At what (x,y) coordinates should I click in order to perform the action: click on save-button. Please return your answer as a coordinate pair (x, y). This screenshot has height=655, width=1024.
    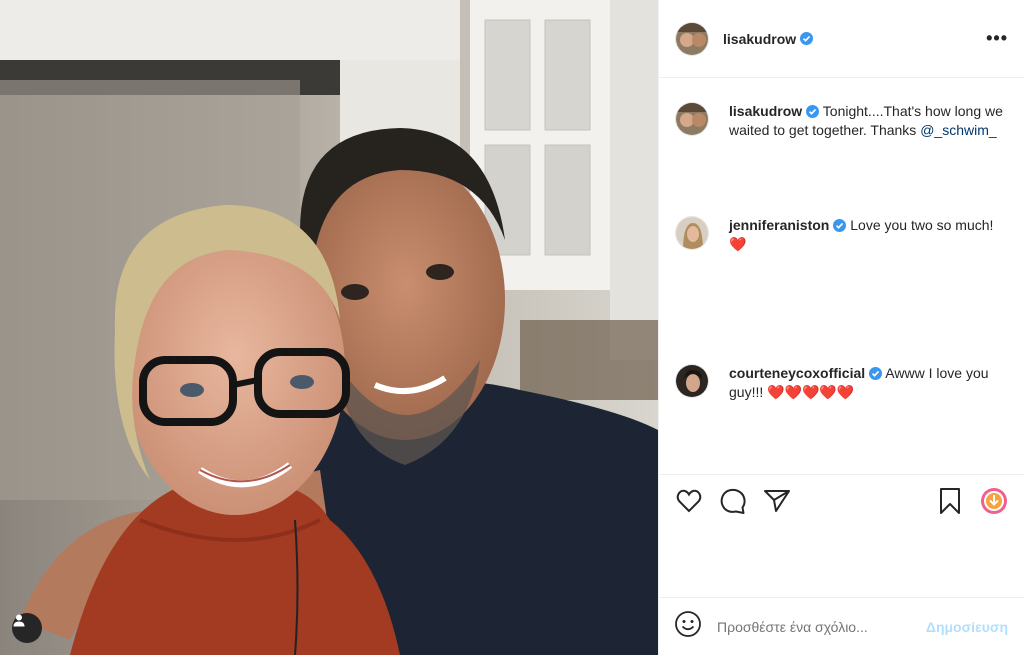
    Looking at the image, I should click on (950, 501).